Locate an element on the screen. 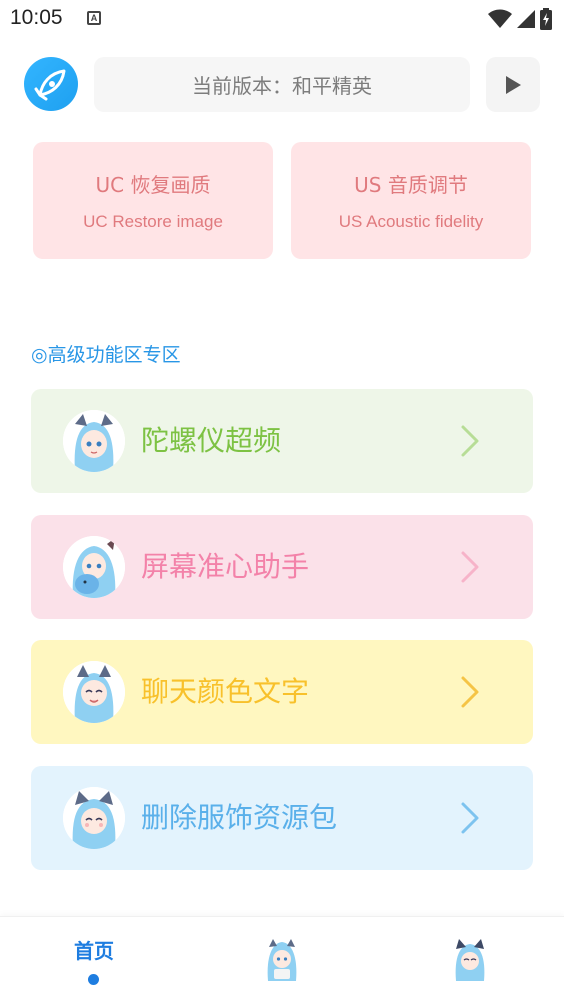  chat-color-text-row: 聊天颜色文字 is located at coordinates (282, 692).